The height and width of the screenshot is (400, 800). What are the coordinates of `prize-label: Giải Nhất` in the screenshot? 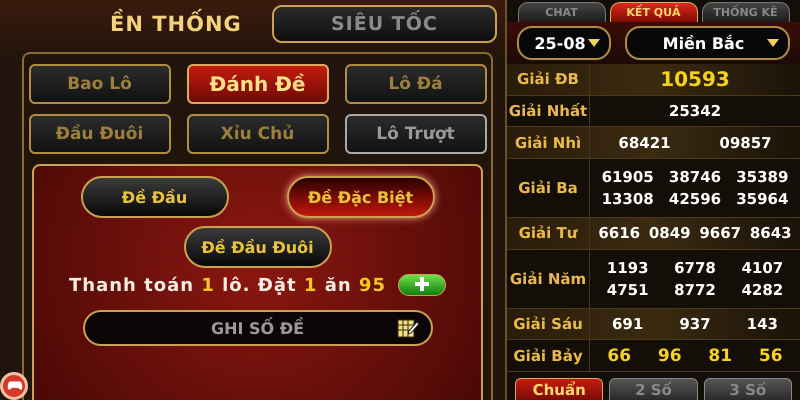 It's located at (548, 111).